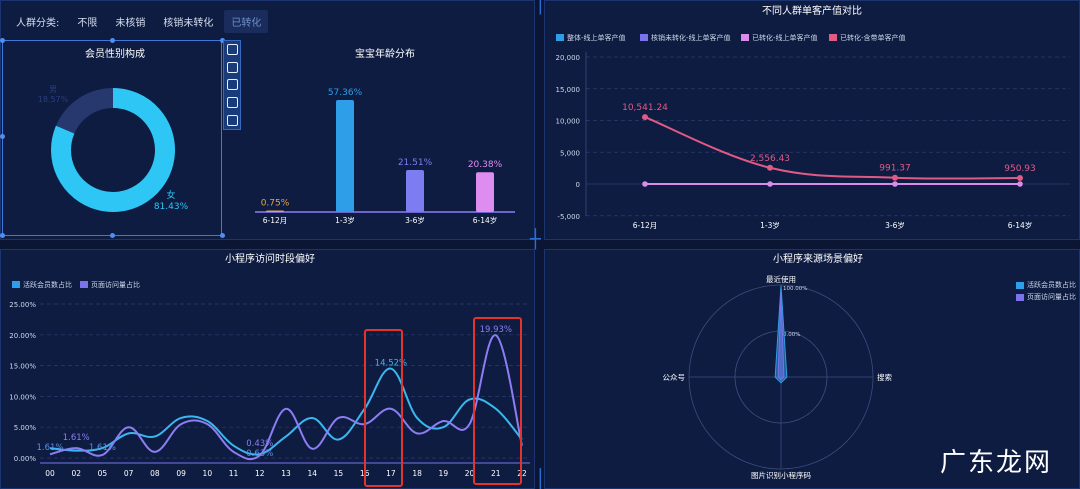 The width and height of the screenshot is (1080, 489). What do you see at coordinates (129, 473) in the screenshot?
I see `x-tick-label: 07` at bounding box center [129, 473].